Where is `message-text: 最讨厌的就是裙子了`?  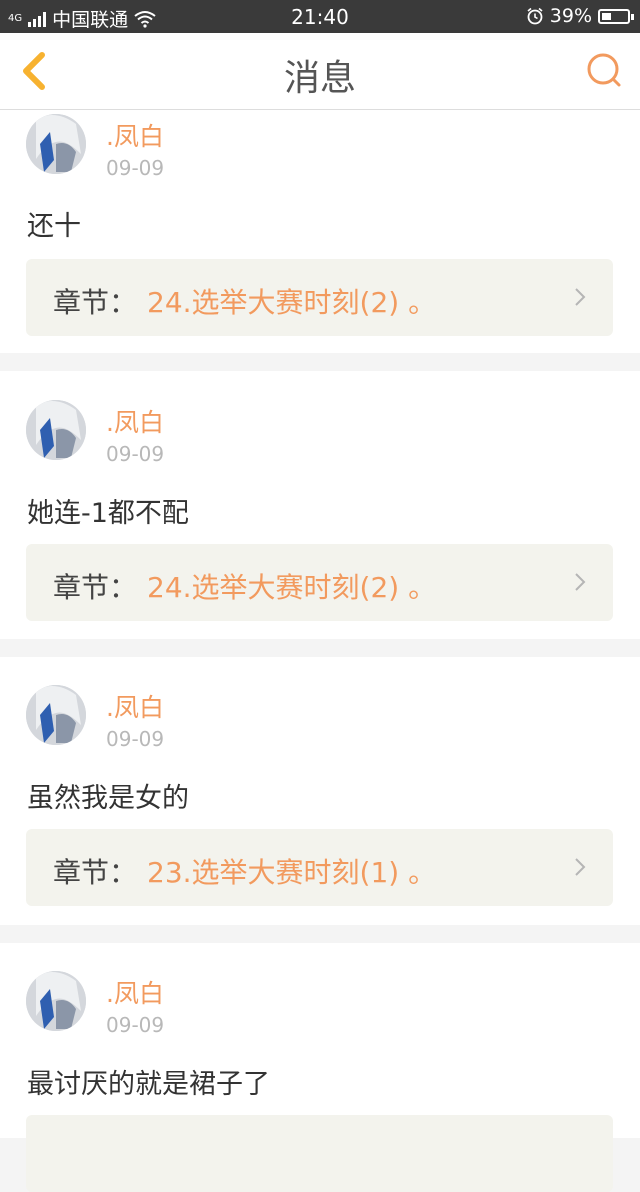
message-text: 最讨厌的就是裙子了 is located at coordinates (148, 1084).